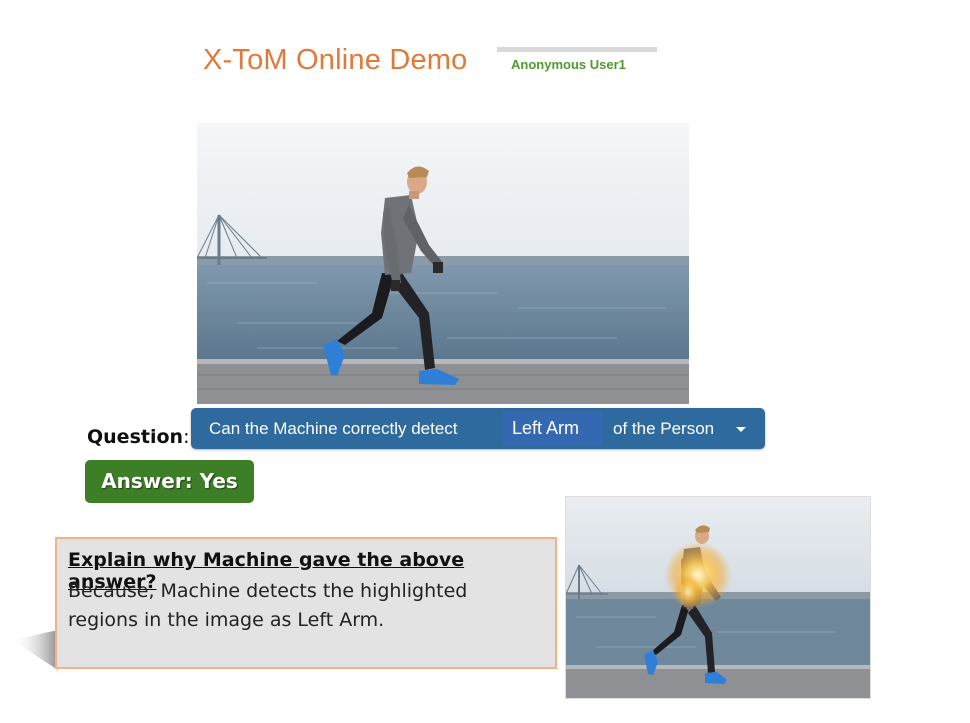  Describe the element at coordinates (333, 428) in the screenshot. I see `question-prefix: Can the Machine correctly detect` at that location.